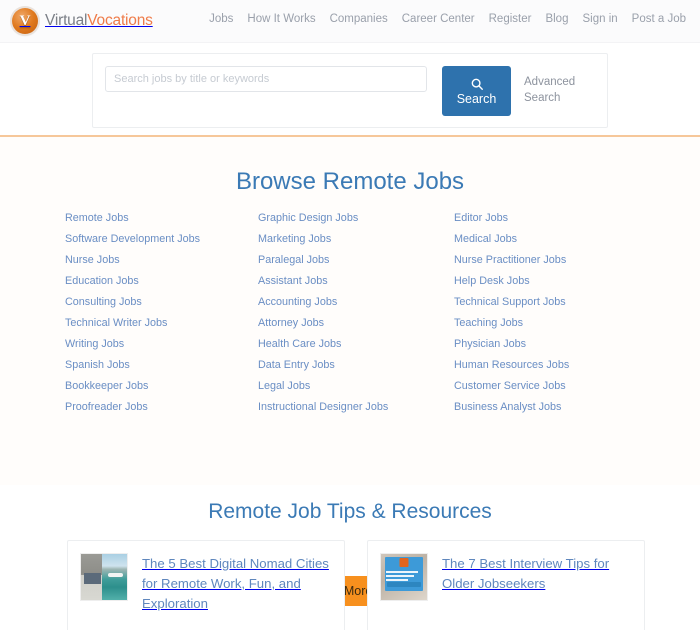 This screenshot has width=700, height=630. Describe the element at coordinates (161, 386) in the screenshot. I see `job-link: Bookkeeper Jobs` at that location.